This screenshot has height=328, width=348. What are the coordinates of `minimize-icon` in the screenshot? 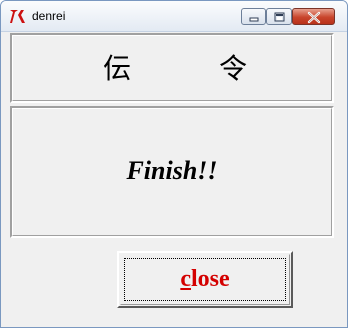 It's located at (254, 19).